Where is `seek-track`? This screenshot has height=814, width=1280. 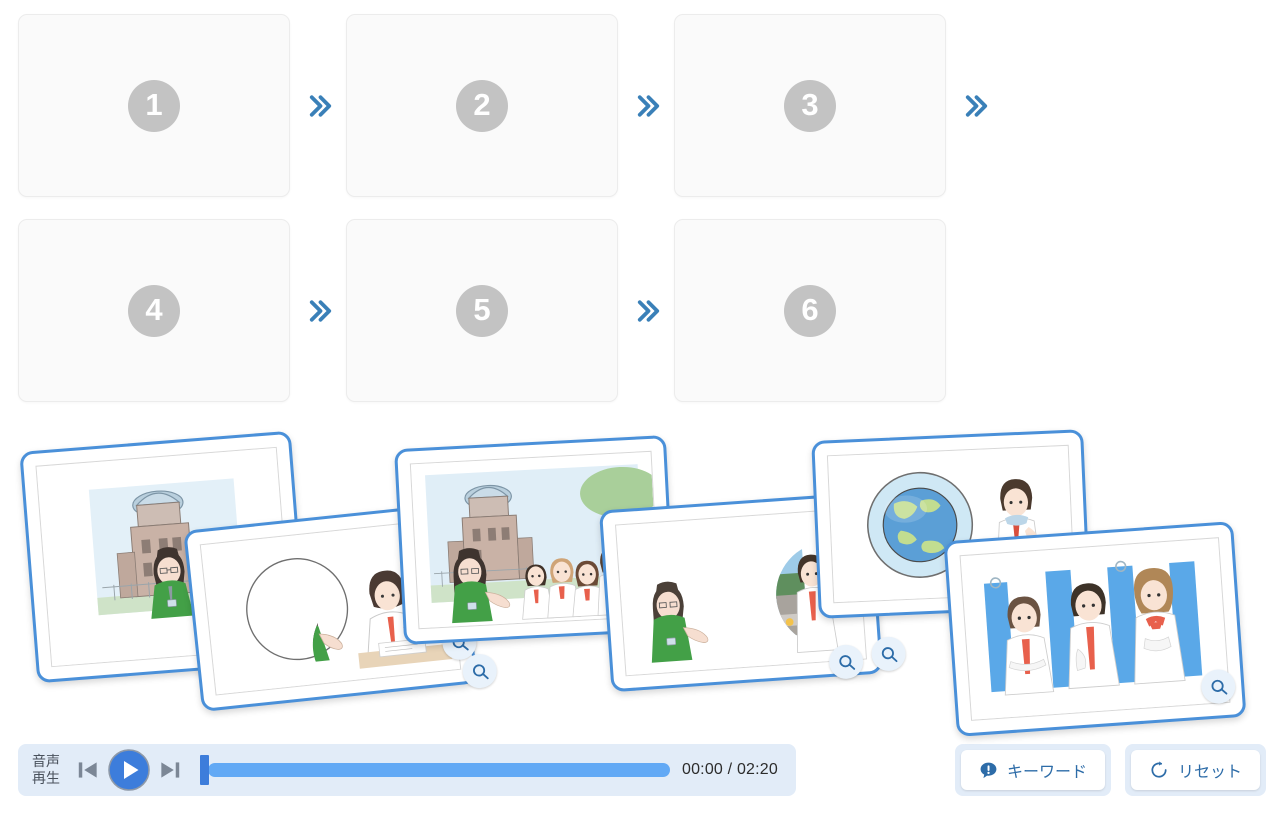 seek-track is located at coordinates (439, 770).